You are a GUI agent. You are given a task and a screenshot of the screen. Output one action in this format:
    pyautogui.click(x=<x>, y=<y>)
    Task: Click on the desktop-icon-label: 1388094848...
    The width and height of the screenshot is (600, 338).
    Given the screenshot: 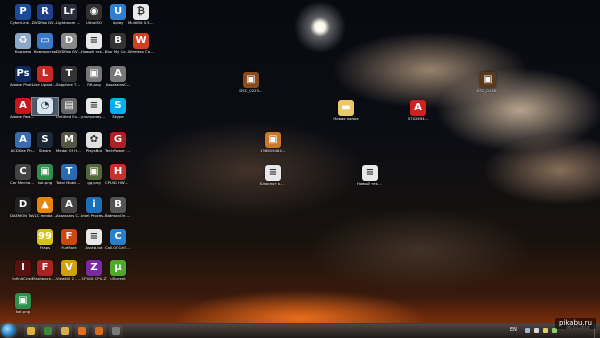 What is the action you would take?
    pyautogui.click(x=273, y=151)
    